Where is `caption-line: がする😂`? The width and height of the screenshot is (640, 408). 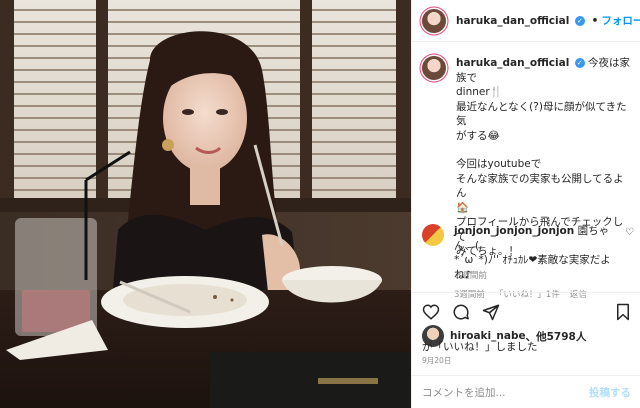 caption-line: がする😂 is located at coordinates (478, 135).